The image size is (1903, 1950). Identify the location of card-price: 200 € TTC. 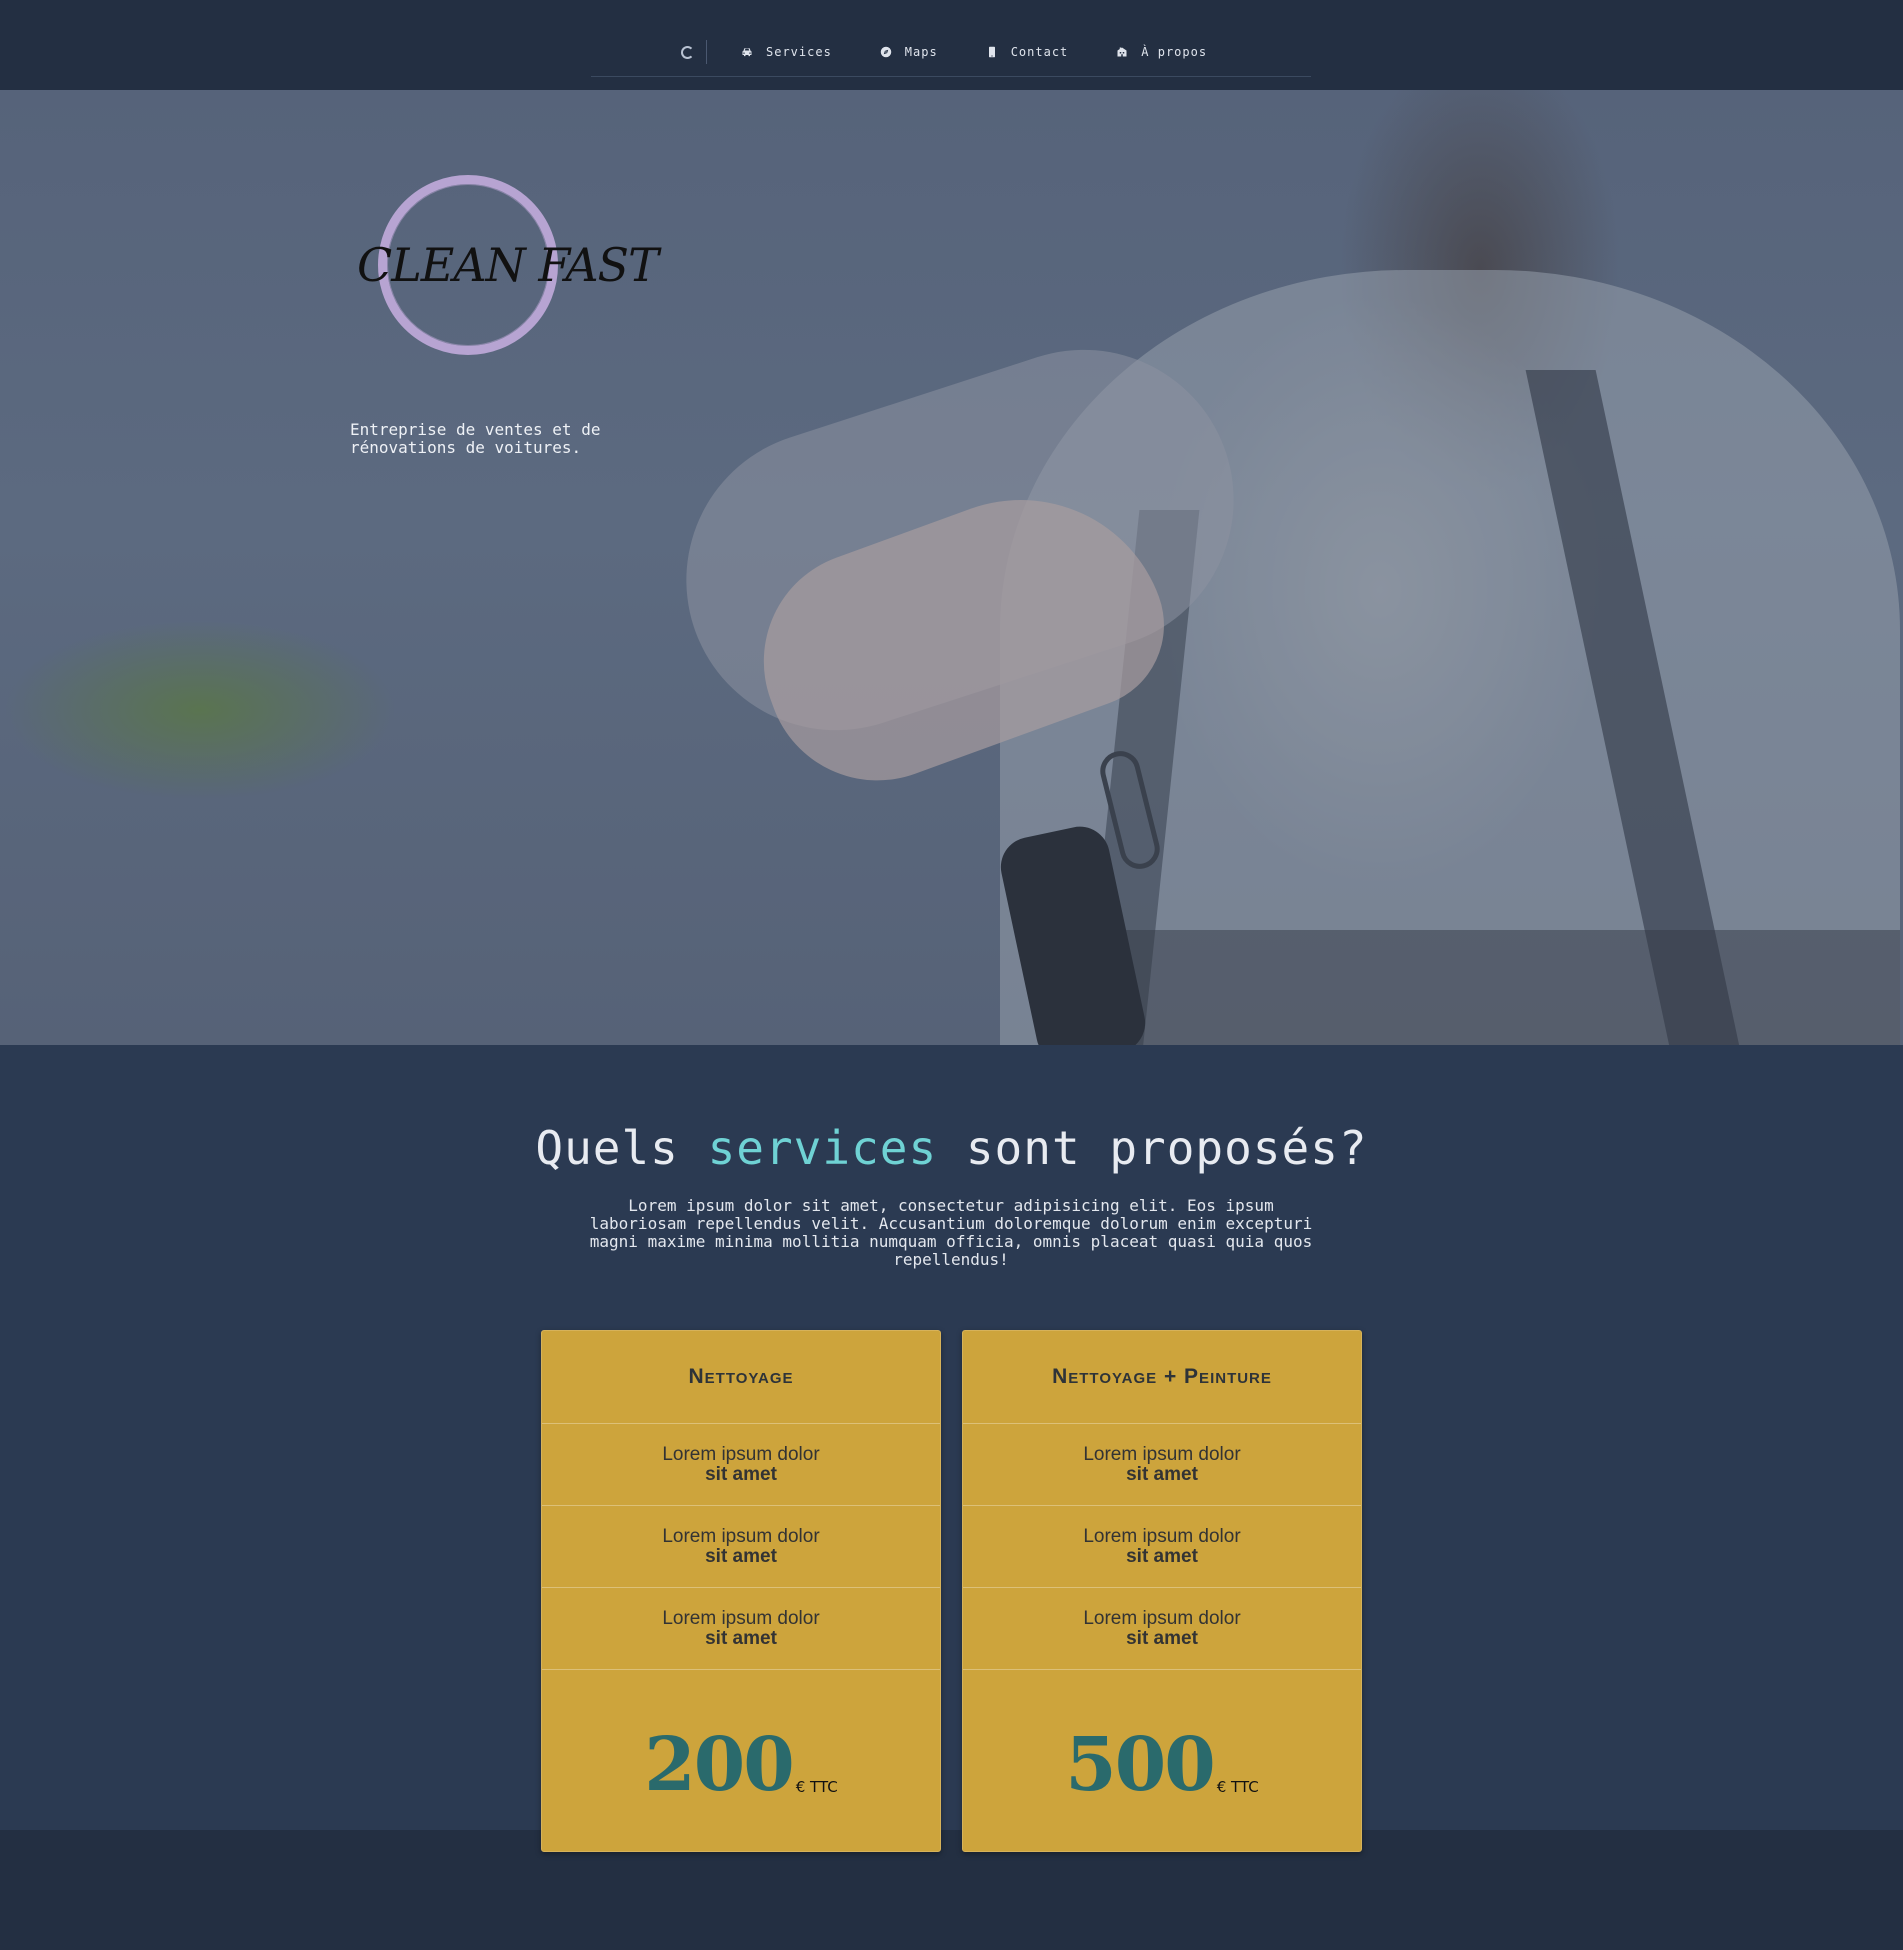
(741, 1760).